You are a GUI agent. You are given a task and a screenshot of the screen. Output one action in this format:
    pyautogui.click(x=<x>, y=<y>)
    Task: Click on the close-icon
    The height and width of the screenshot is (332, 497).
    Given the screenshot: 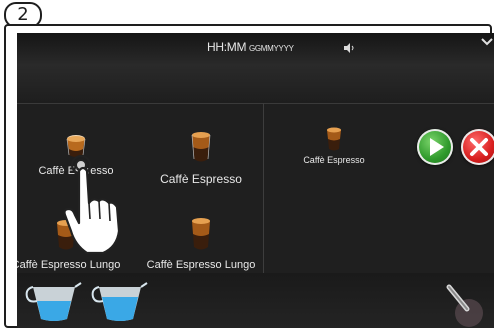 What is the action you would take?
    pyautogui.click(x=479, y=147)
    